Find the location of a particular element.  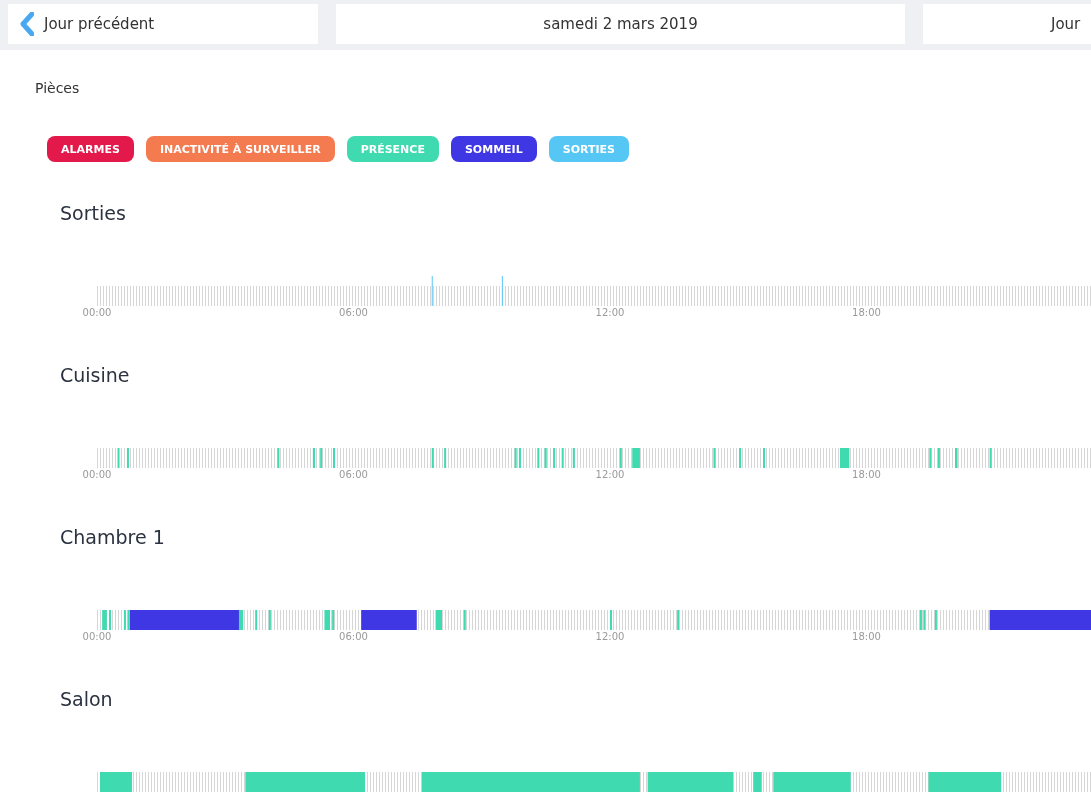

room-title: Sorties is located at coordinates (93, 213).